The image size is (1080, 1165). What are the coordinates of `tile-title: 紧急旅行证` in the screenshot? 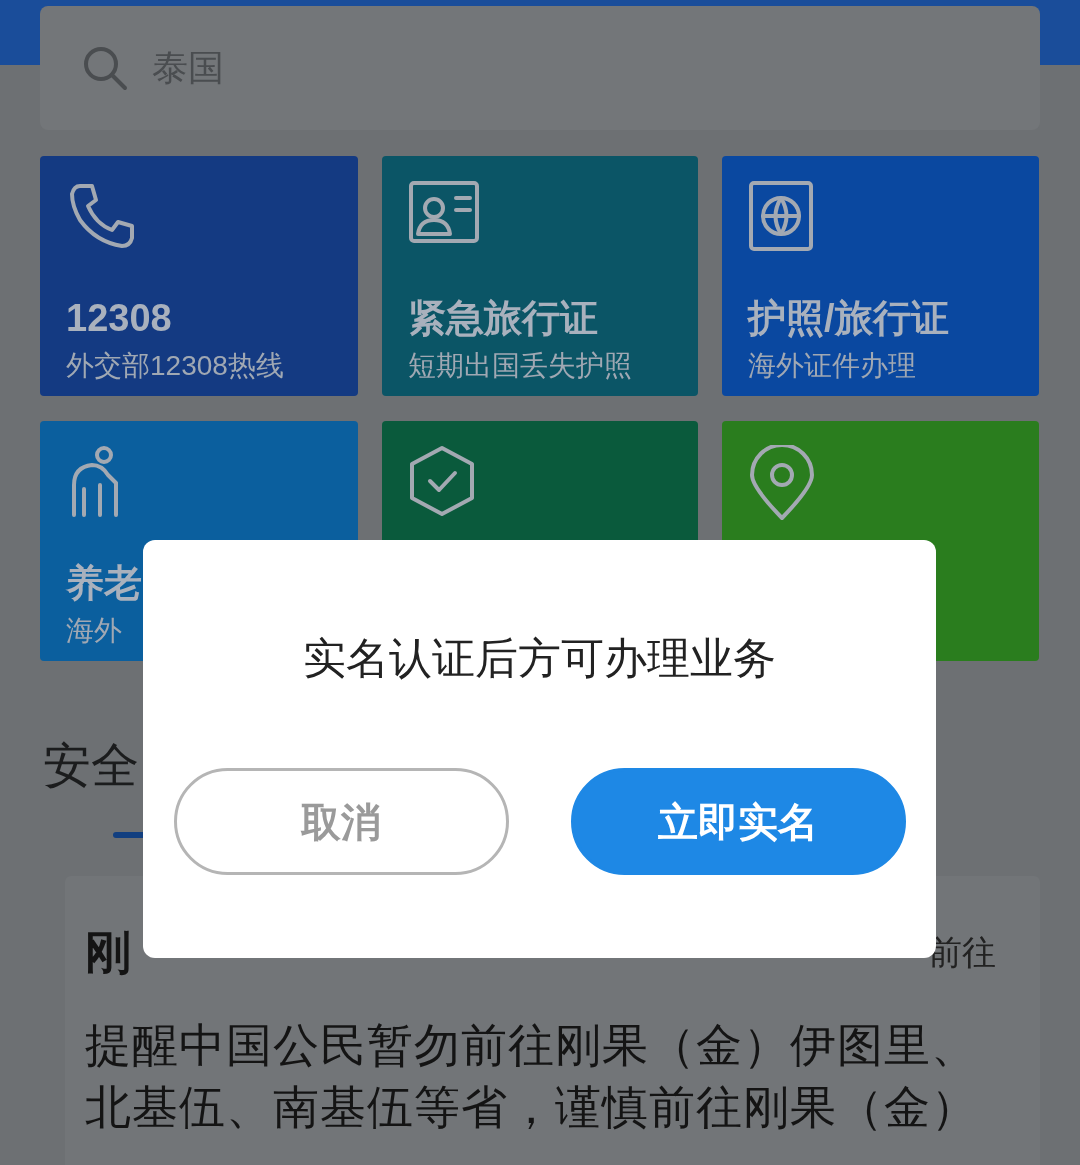 It's located at (503, 318).